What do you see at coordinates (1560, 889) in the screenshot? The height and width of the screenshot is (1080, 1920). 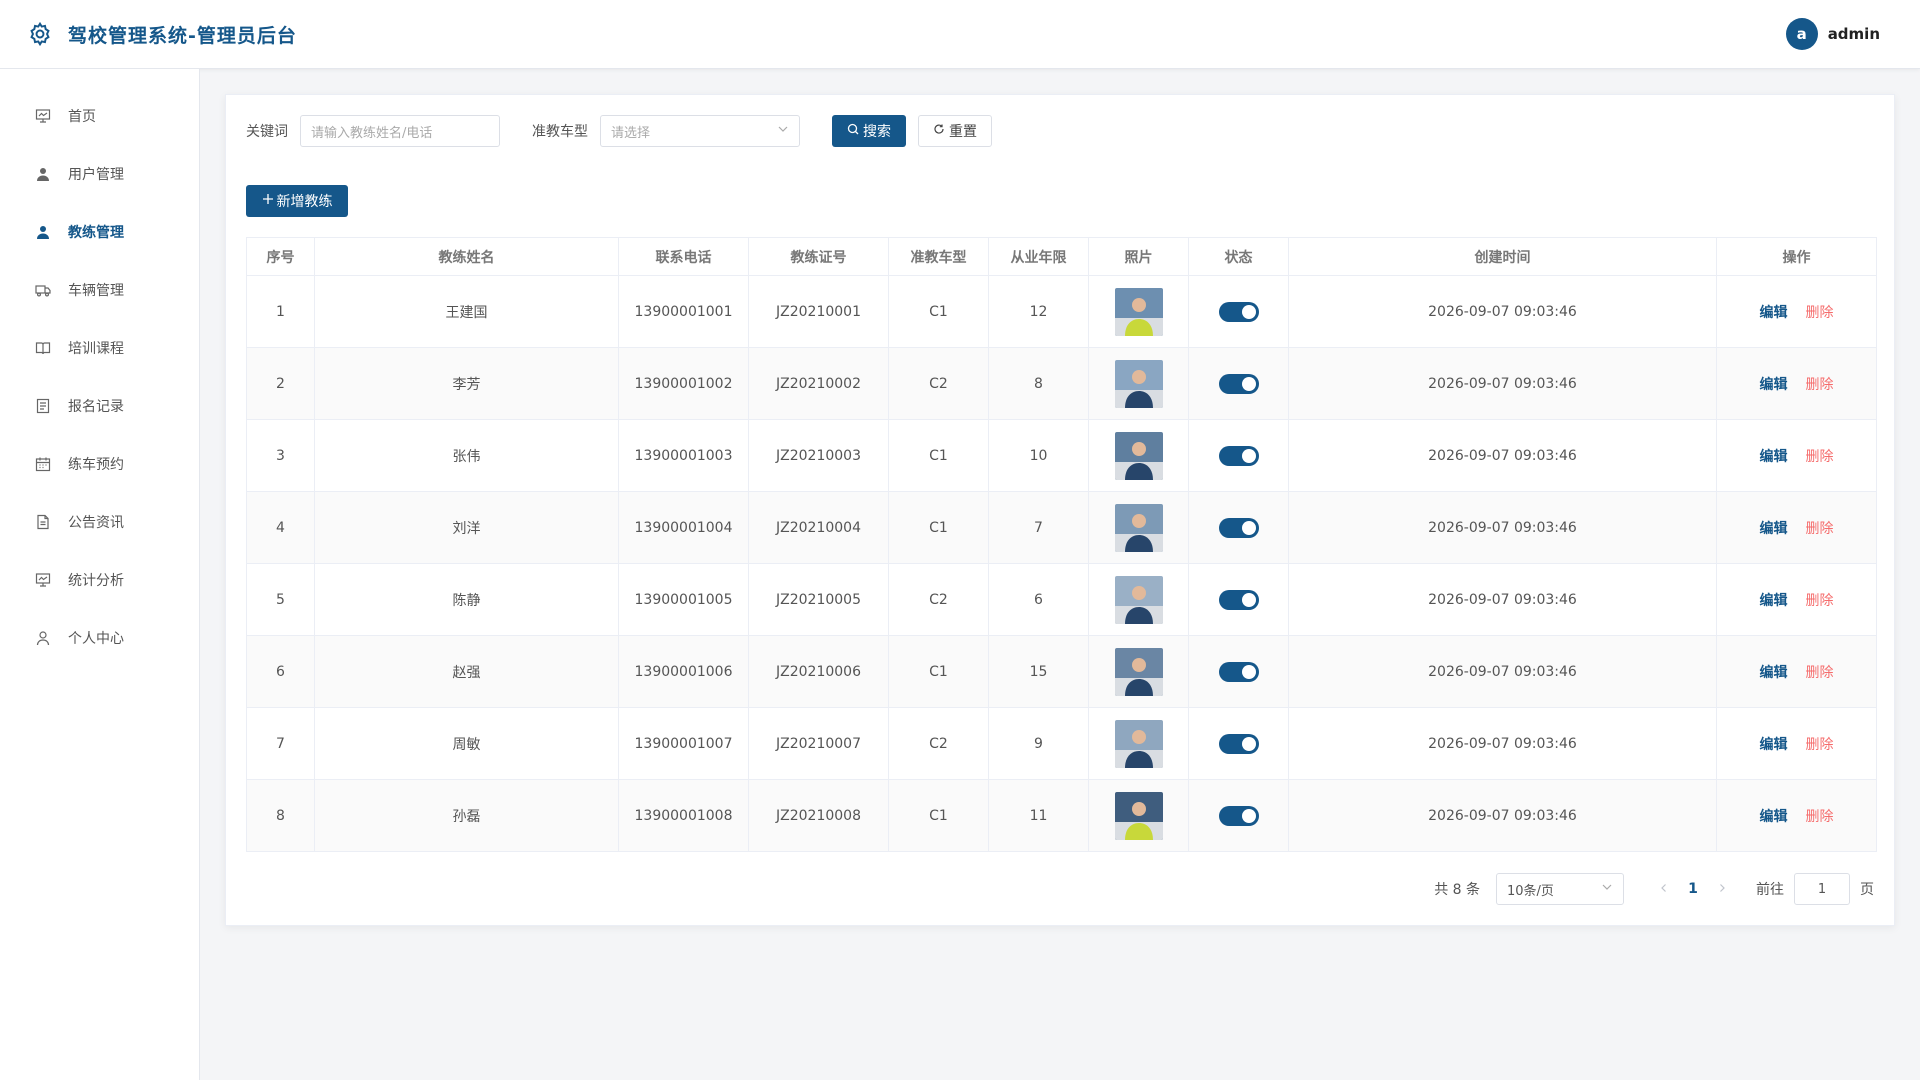 I see `page-size-select: 10条/页` at bounding box center [1560, 889].